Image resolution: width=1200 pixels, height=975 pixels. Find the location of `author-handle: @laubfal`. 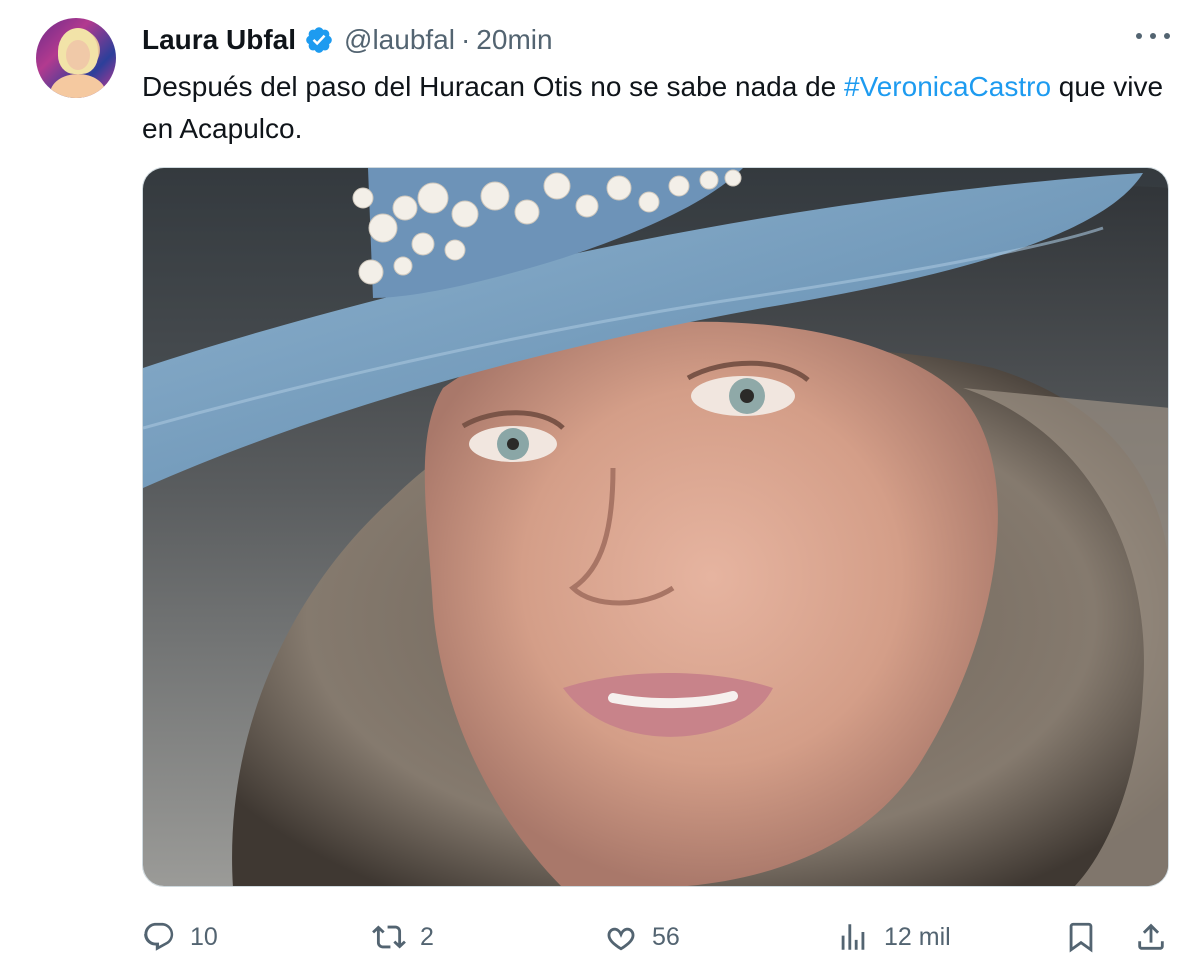

author-handle: @laubfal is located at coordinates (399, 40).